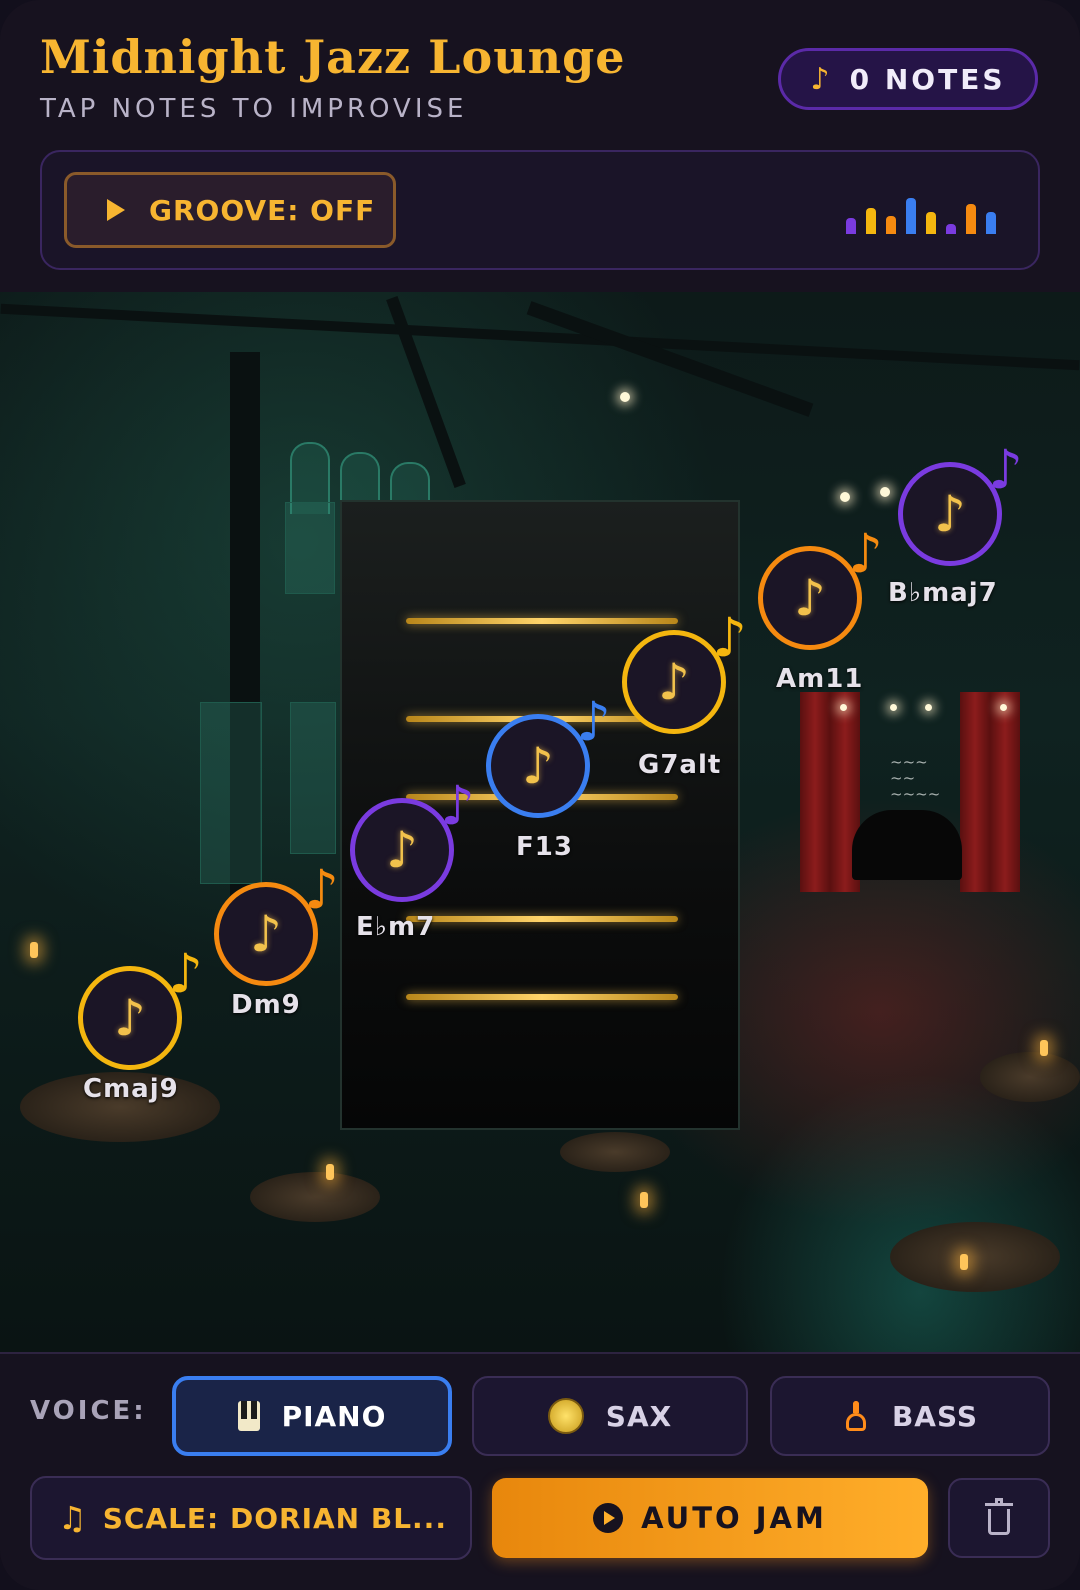 This screenshot has height=1590, width=1080. I want to click on note-button-g7alt: ♪ ♪, so click(684, 672).